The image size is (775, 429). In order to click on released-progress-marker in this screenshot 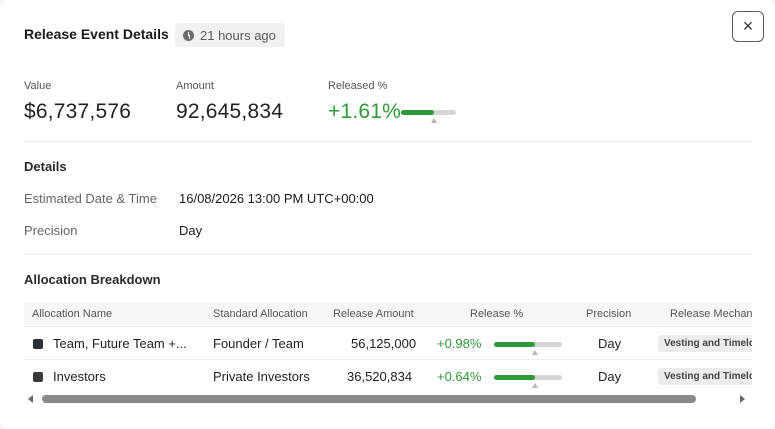, I will do `click(434, 120)`.